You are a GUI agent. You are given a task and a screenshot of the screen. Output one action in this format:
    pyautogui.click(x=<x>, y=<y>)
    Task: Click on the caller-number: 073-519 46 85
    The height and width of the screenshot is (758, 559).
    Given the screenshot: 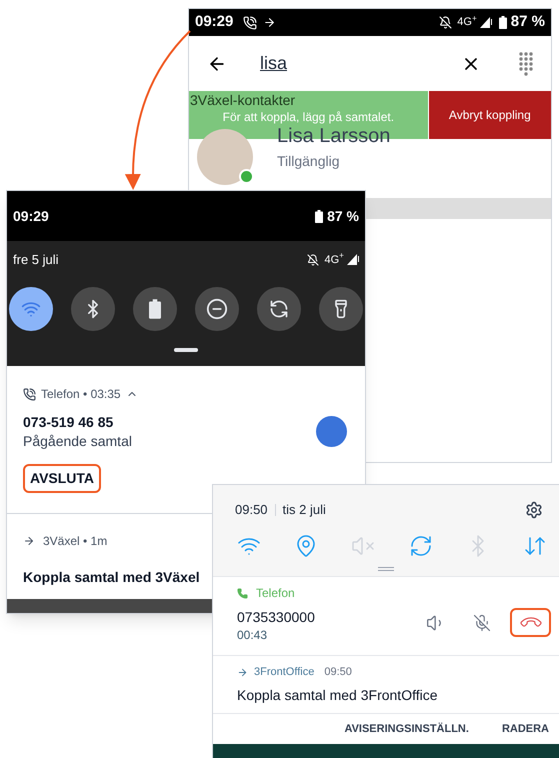 What is the action you would take?
    pyautogui.click(x=68, y=422)
    